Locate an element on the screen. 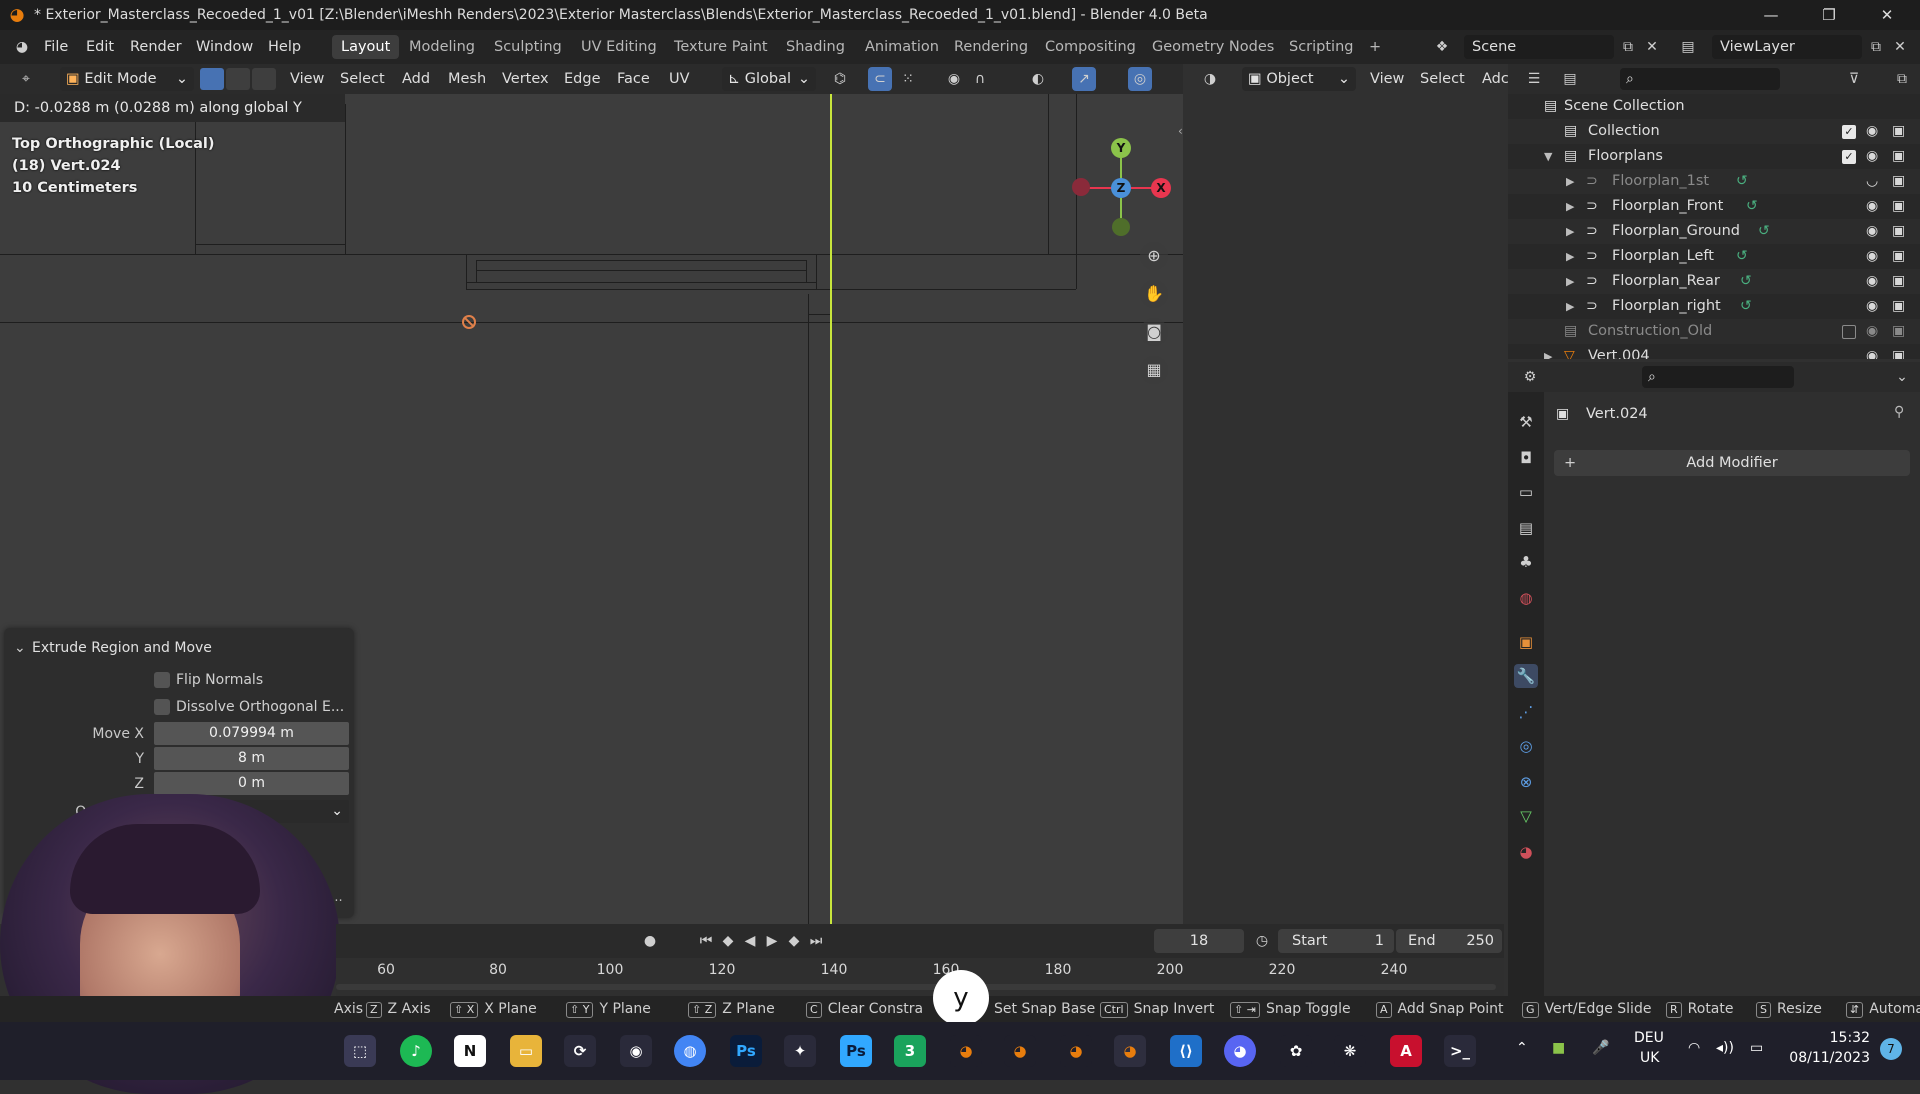 The width and height of the screenshot is (1920, 1094). view-layer-selector: ViewLayer is located at coordinates (1787, 47).